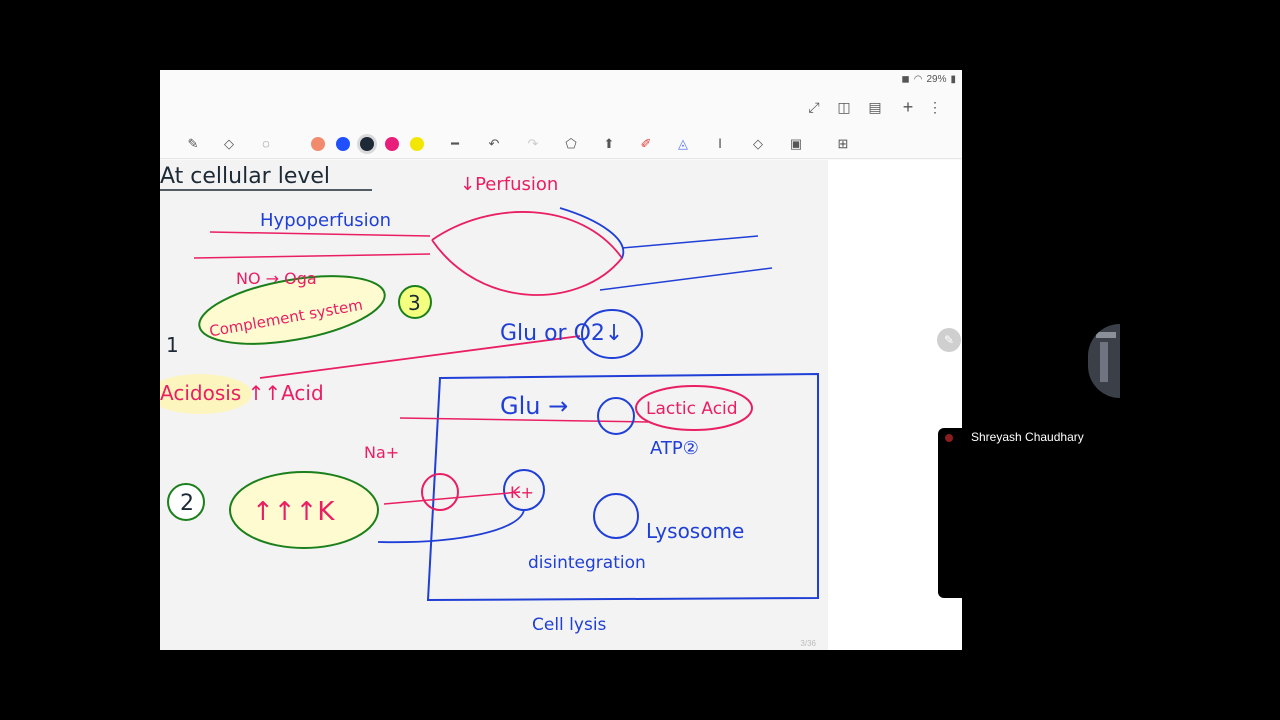  Describe the element at coordinates (293, 512) in the screenshot. I see `kk-text: ↑↑↑K` at that location.